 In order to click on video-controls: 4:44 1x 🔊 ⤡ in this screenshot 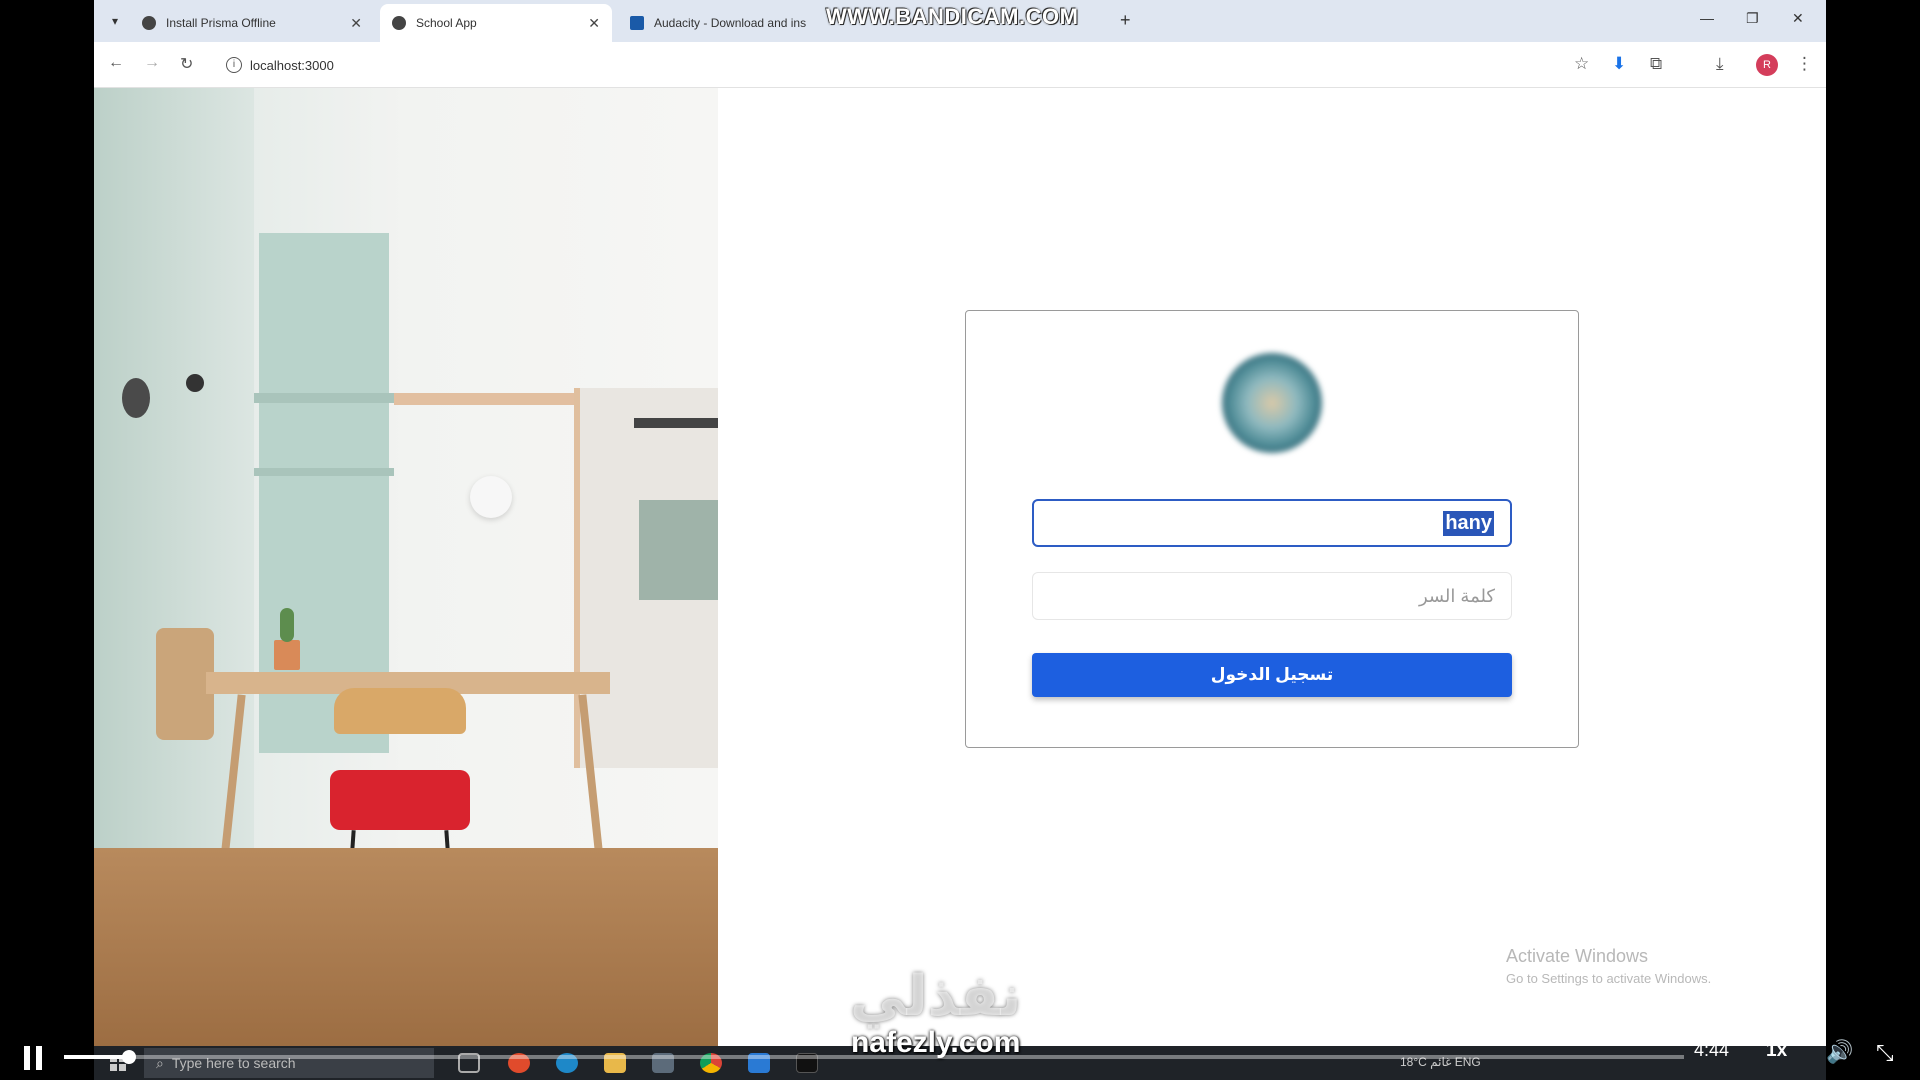, I will do `click(960, 1059)`.